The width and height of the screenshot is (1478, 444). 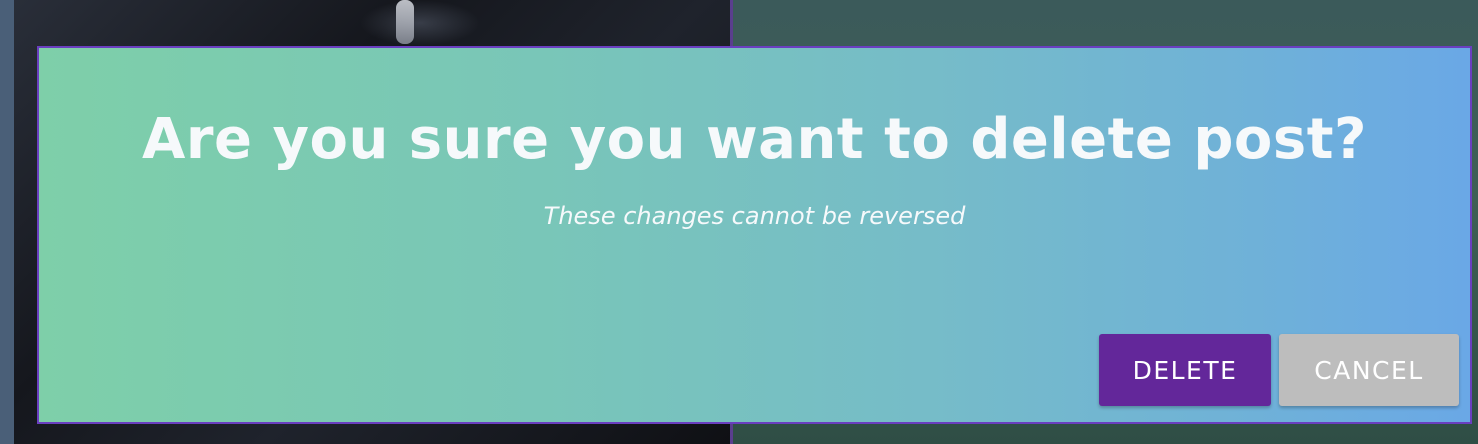 I want to click on dialog-title: Are you sure you want to delete post?, so click(x=754, y=139).